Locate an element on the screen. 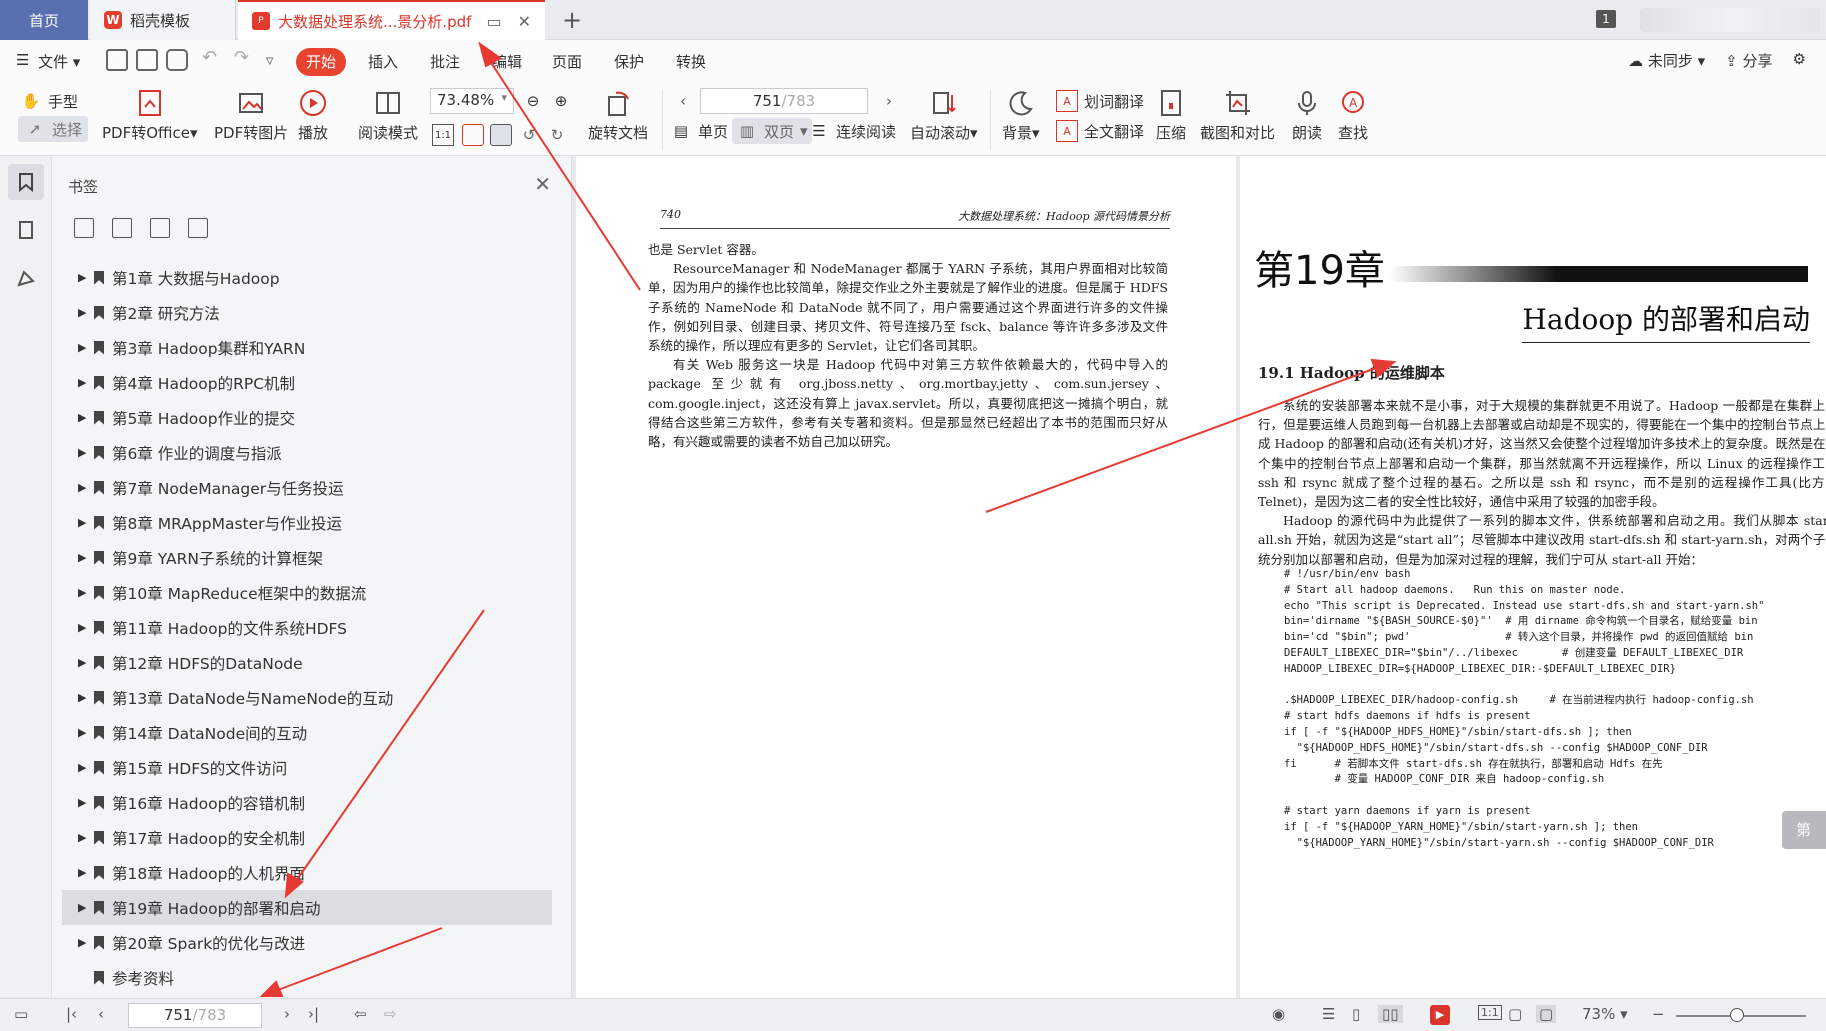 The image size is (1826, 1031). float-window-icon: ▭ is located at coordinates (493, 21).